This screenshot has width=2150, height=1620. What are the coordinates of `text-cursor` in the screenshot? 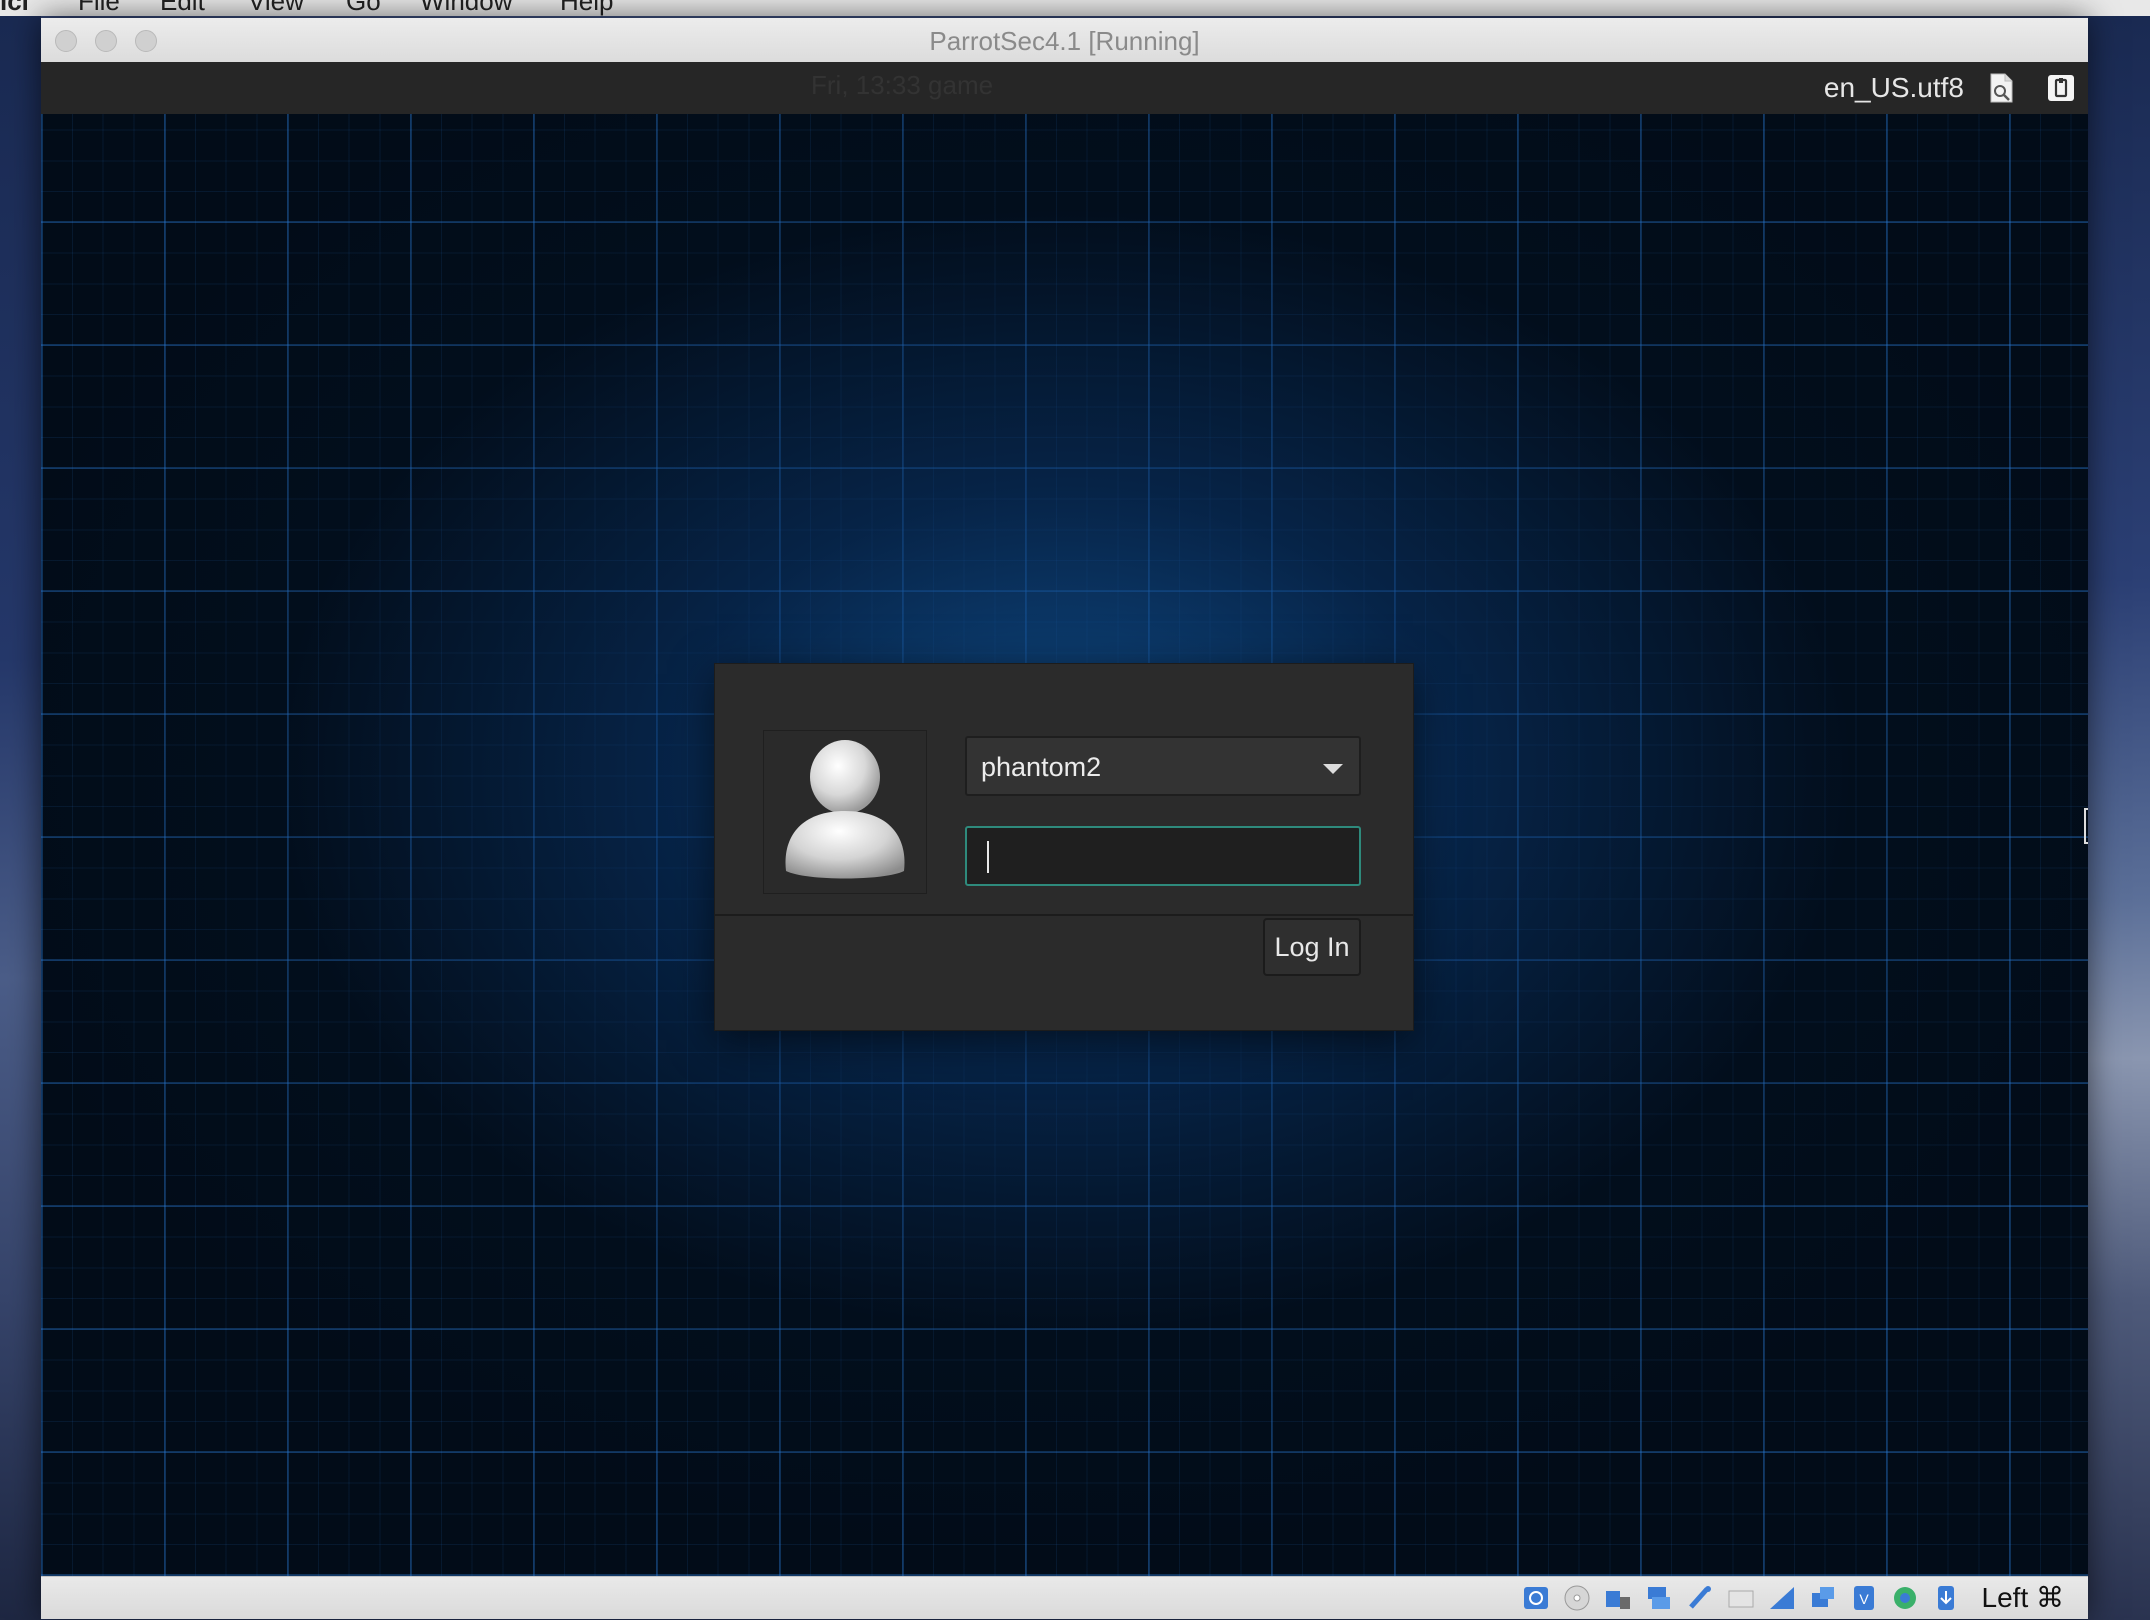 It's located at (988, 857).